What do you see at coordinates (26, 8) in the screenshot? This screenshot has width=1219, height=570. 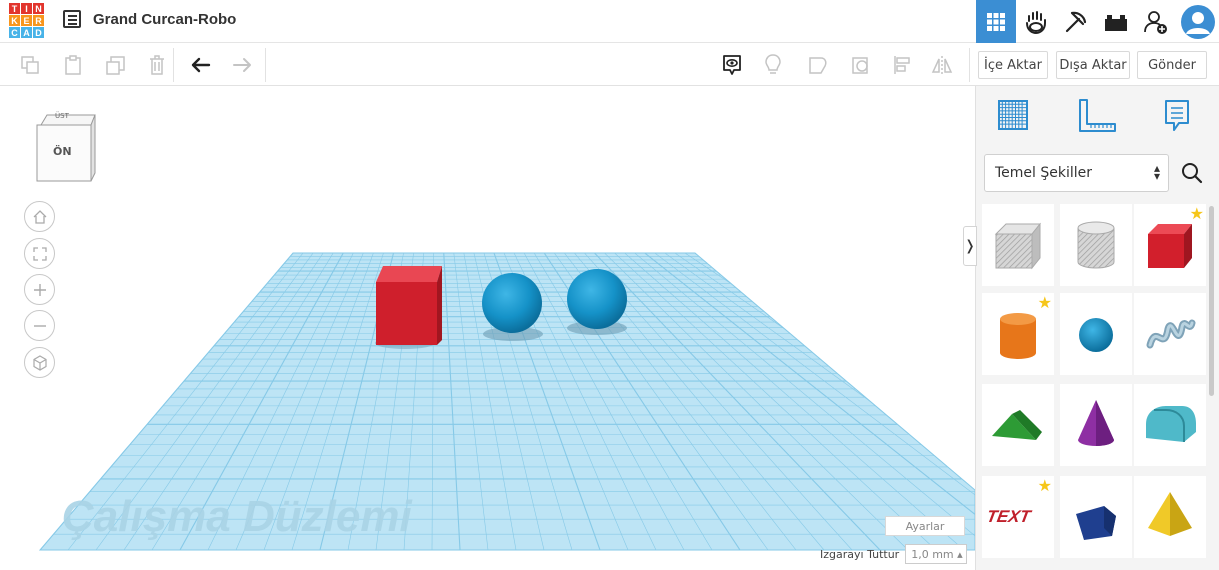 I see `logo-letter: I` at bounding box center [26, 8].